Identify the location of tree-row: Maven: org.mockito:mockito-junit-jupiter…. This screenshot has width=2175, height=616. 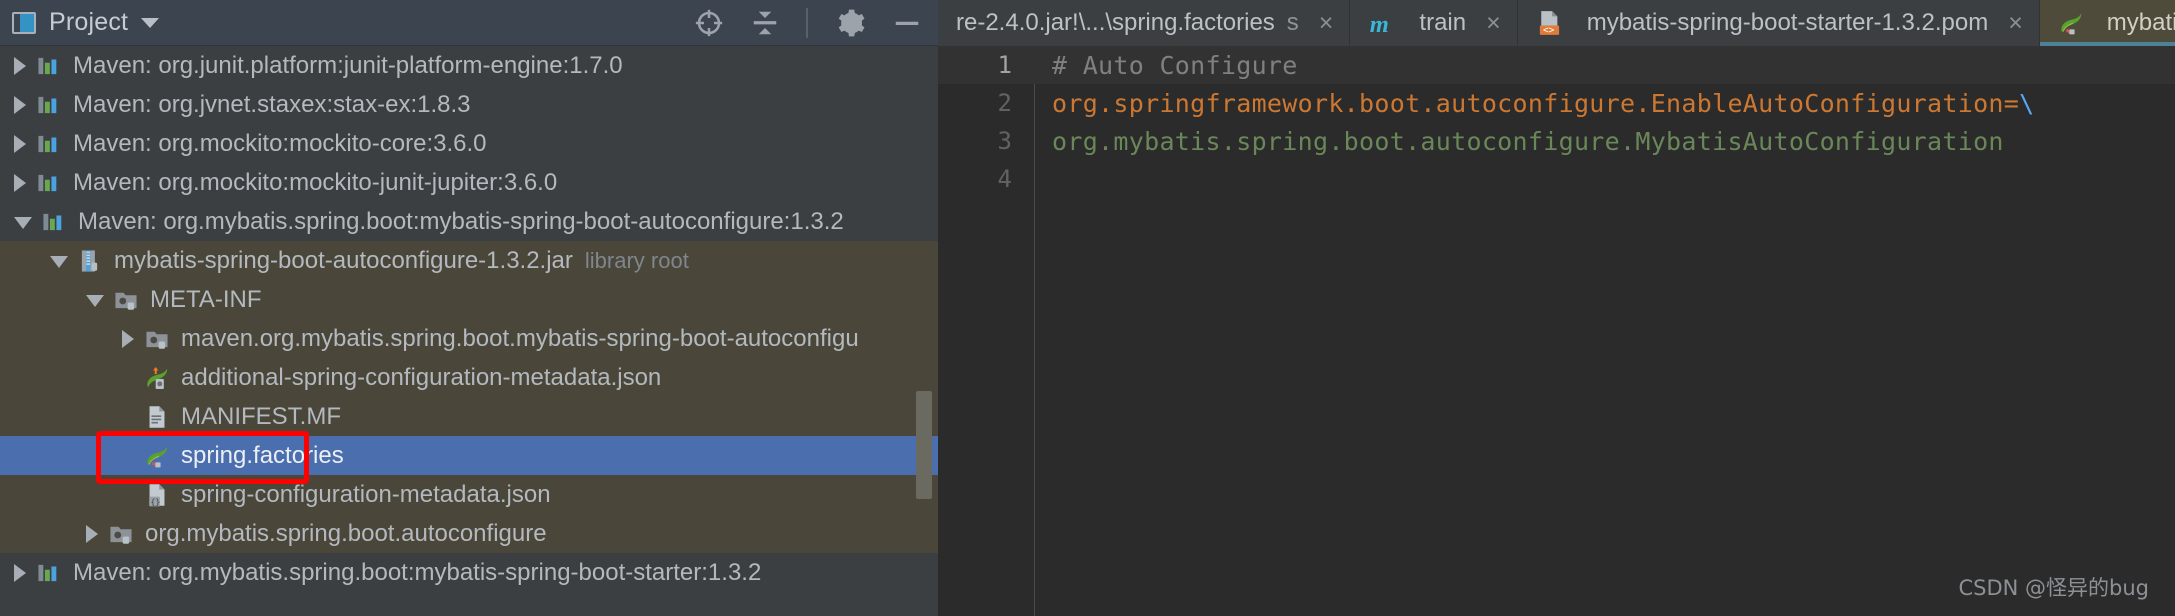
(469, 182).